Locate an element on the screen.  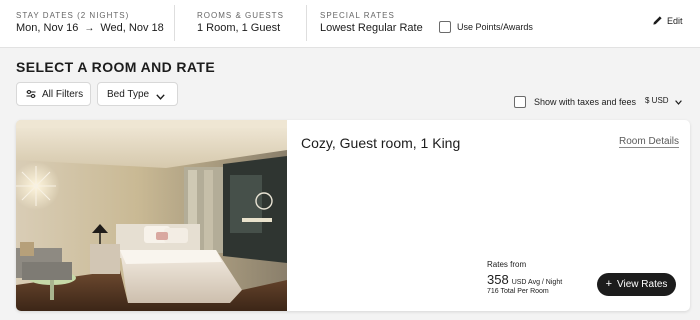
show-taxes-toggle: Show with taxes and fees is located at coordinates (575, 102).